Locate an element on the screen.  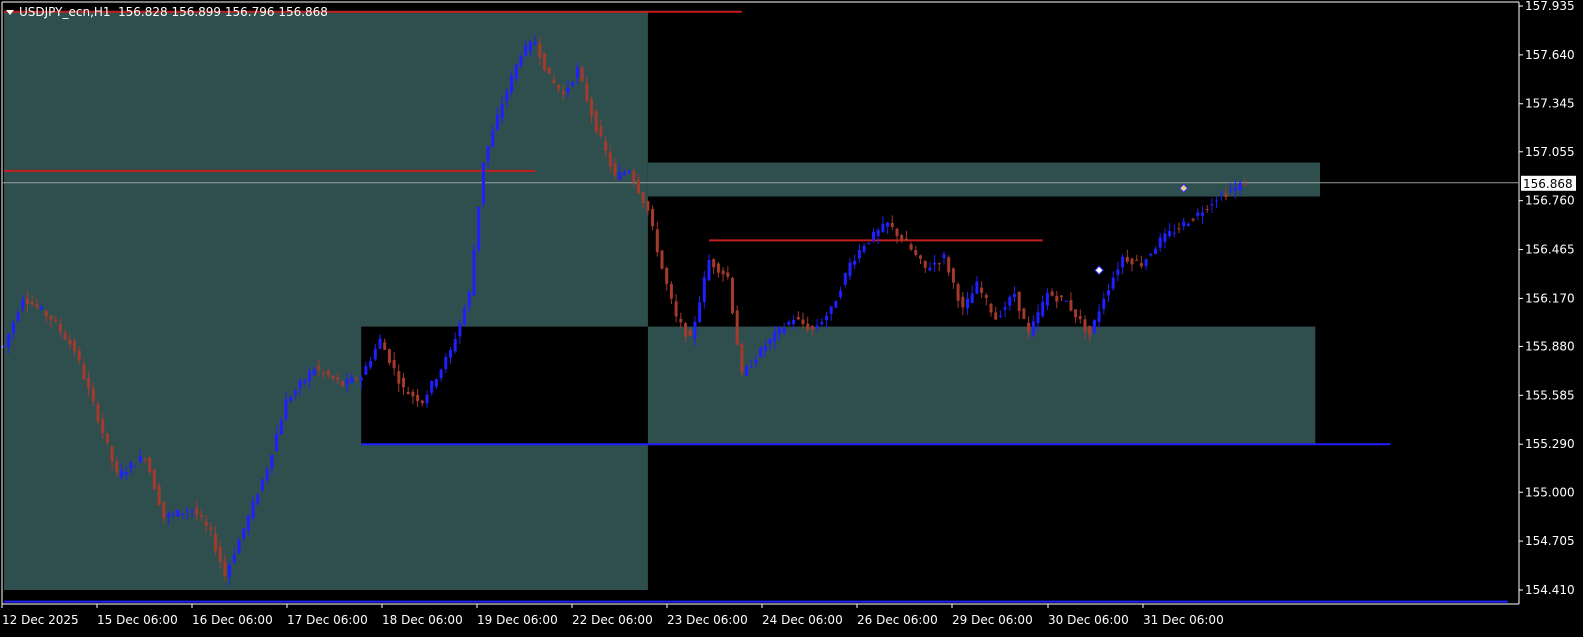
price-tick-label: 157.055 is located at coordinates (1550, 152).